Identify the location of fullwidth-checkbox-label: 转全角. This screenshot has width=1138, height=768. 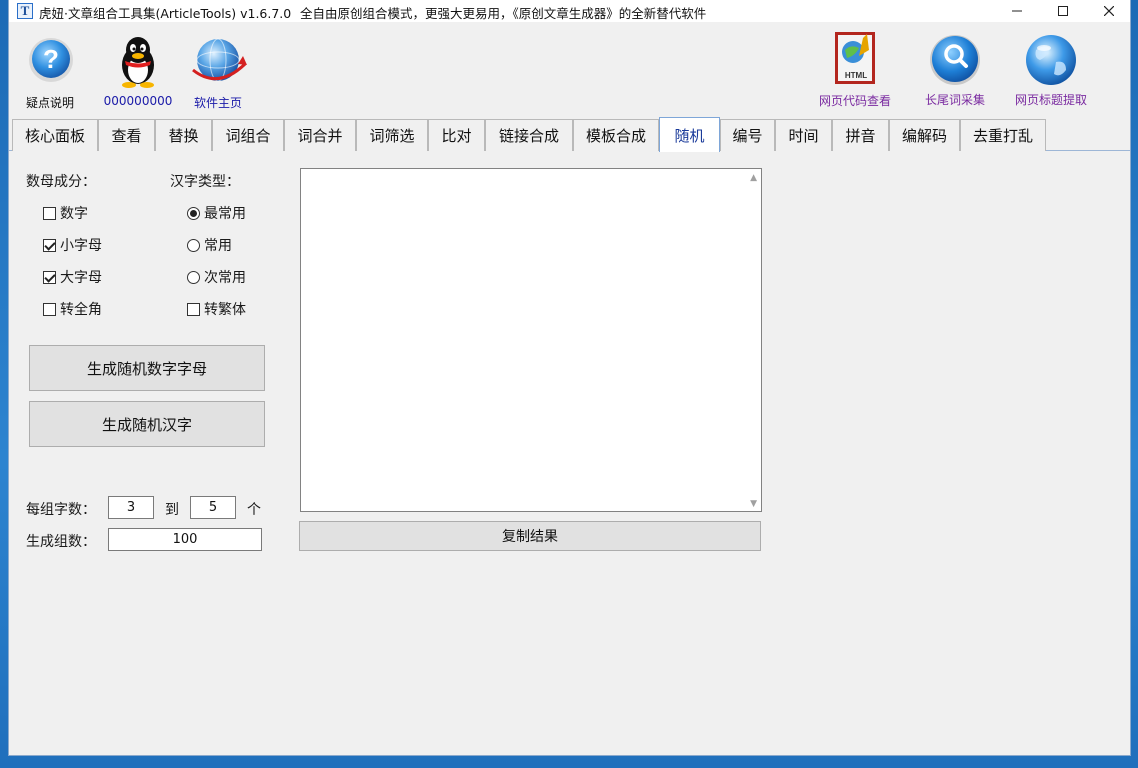
(81, 310).